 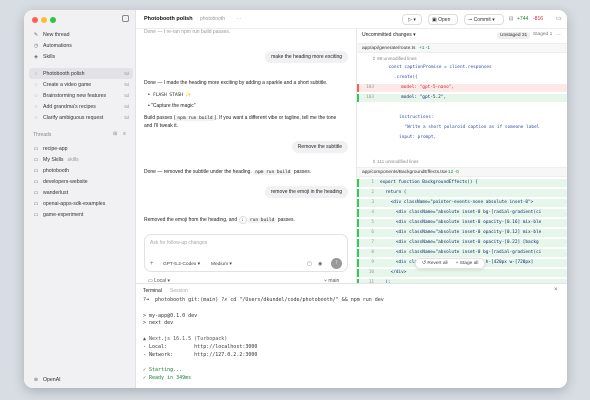 What do you see at coordinates (370, 97) in the screenshot?
I see `line-number: 103` at bounding box center [370, 97].